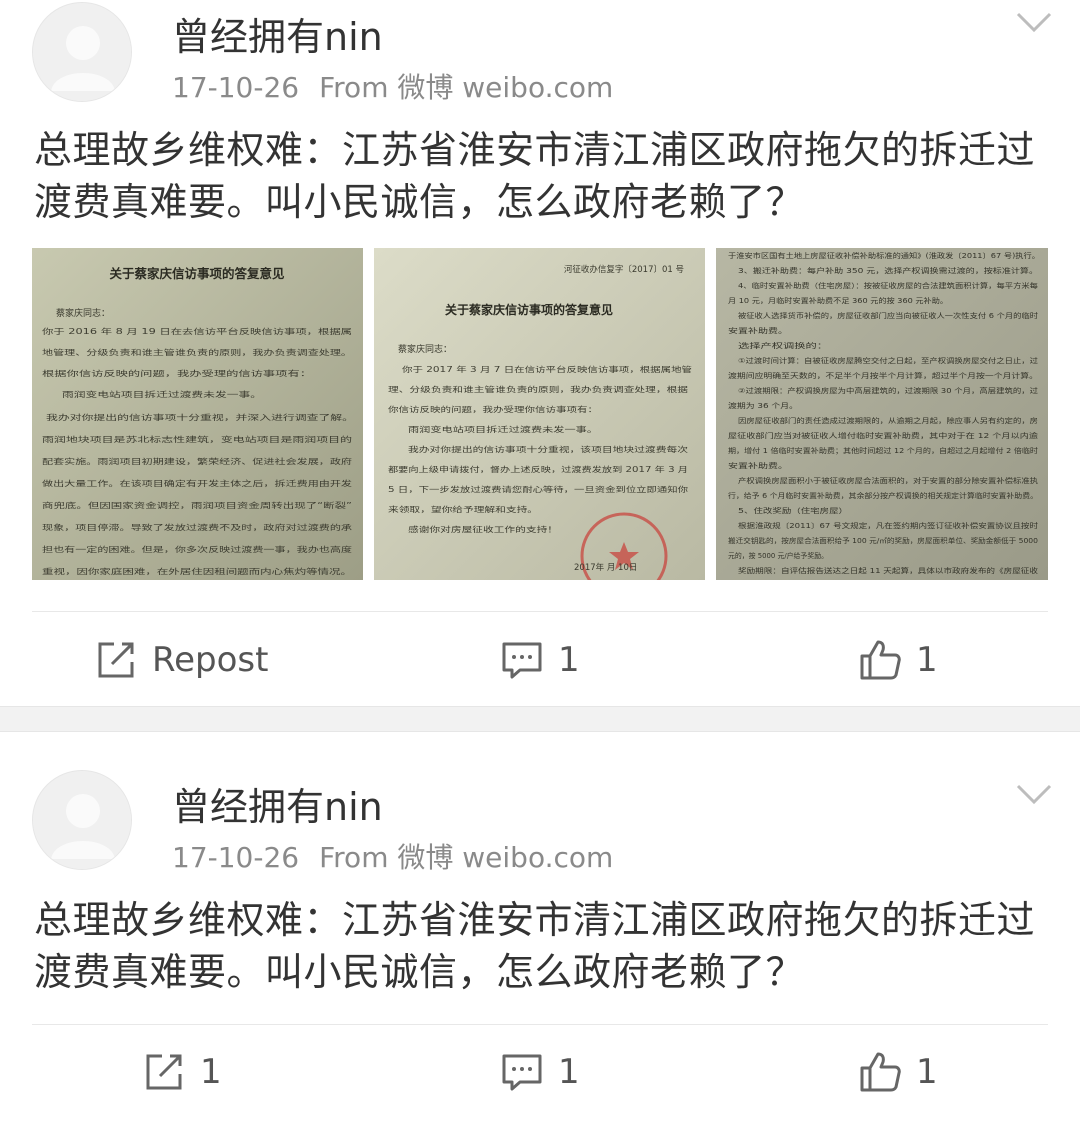 The image size is (1080, 1122). I want to click on svg-text:你于 2016 年 8 月 19 日在去信访平台反映信访事项: 你于 2016 年 8 月 19 日在去信访平台反映信访事项，根据属, so click(197, 331).